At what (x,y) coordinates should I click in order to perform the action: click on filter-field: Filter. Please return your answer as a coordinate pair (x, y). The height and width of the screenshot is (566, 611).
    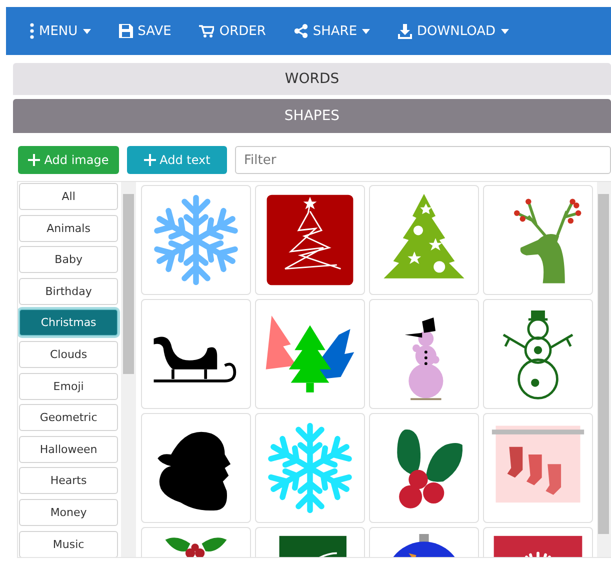
    Looking at the image, I should click on (423, 160).